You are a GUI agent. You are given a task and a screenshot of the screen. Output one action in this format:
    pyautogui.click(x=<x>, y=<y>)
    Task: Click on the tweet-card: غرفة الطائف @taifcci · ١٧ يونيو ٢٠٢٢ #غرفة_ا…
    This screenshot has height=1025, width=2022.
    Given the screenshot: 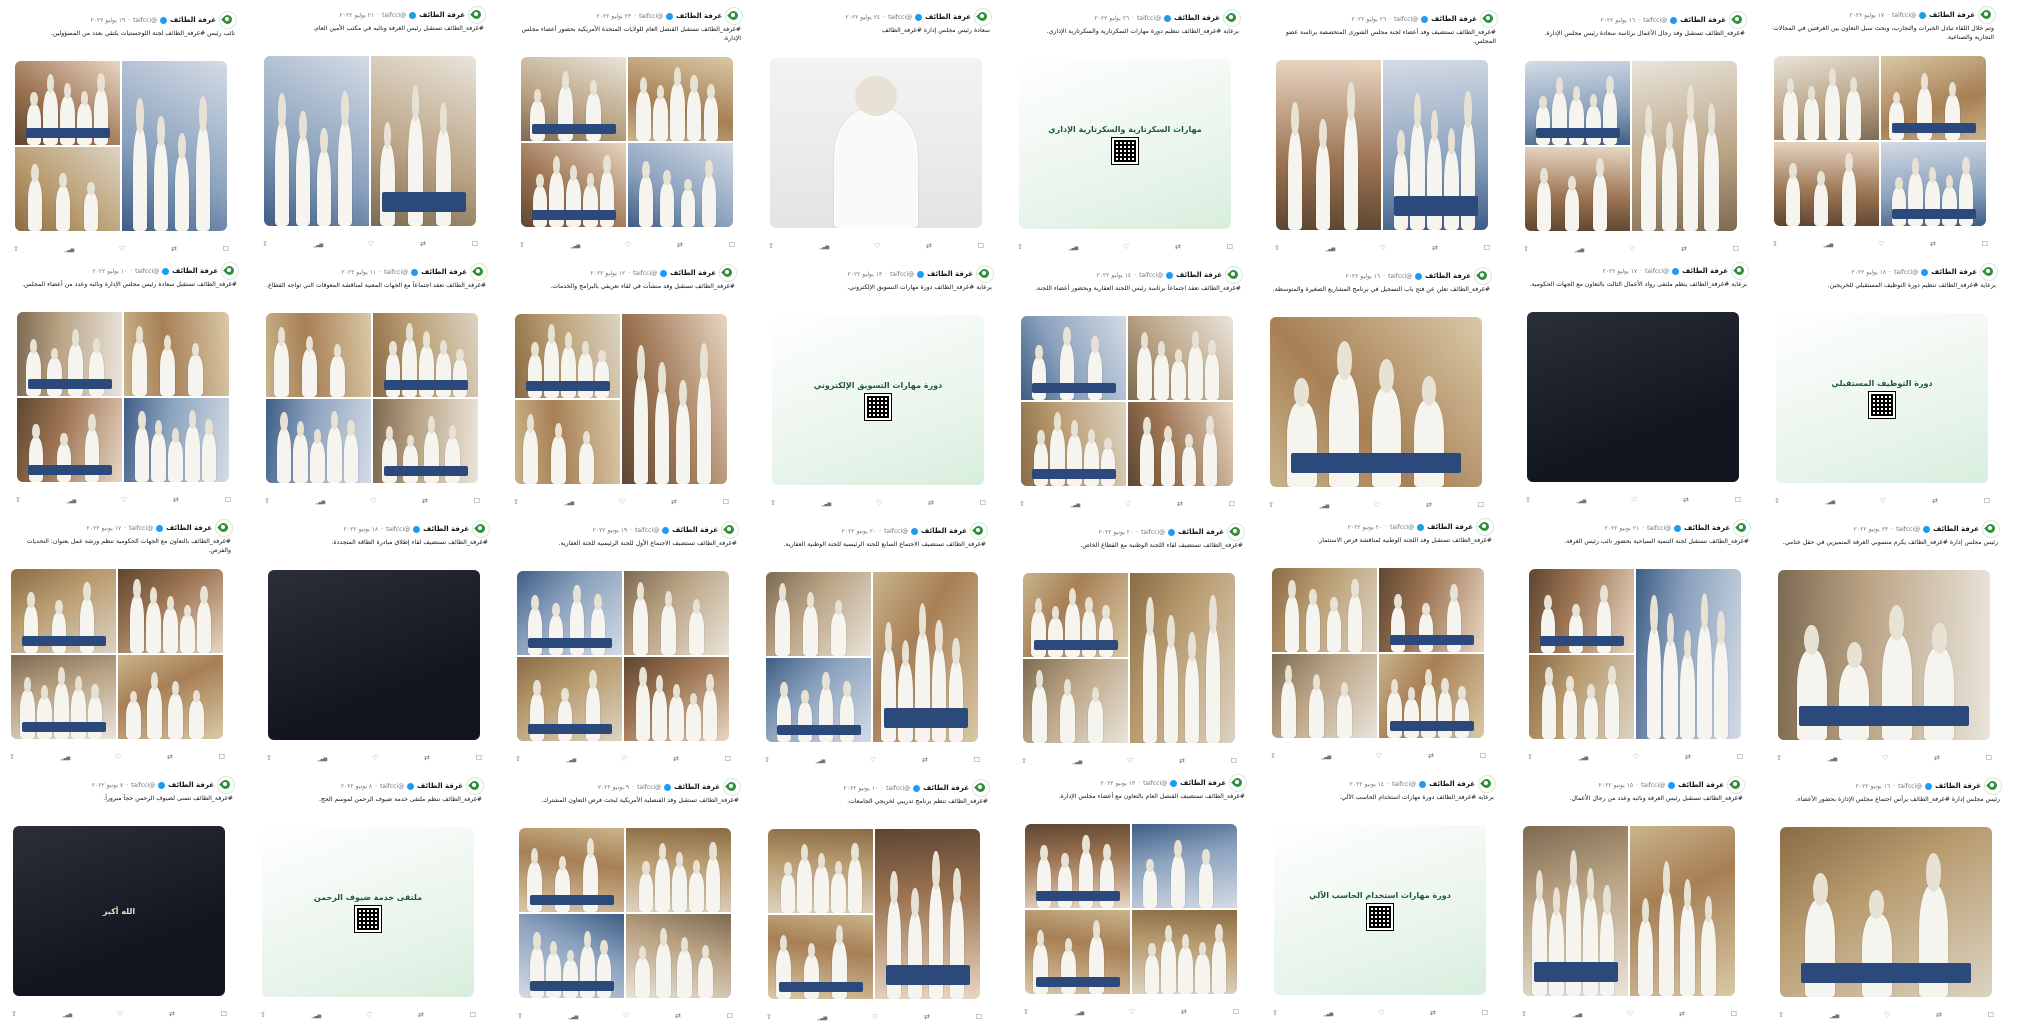 What is the action you would take?
    pyautogui.click(x=117, y=642)
    